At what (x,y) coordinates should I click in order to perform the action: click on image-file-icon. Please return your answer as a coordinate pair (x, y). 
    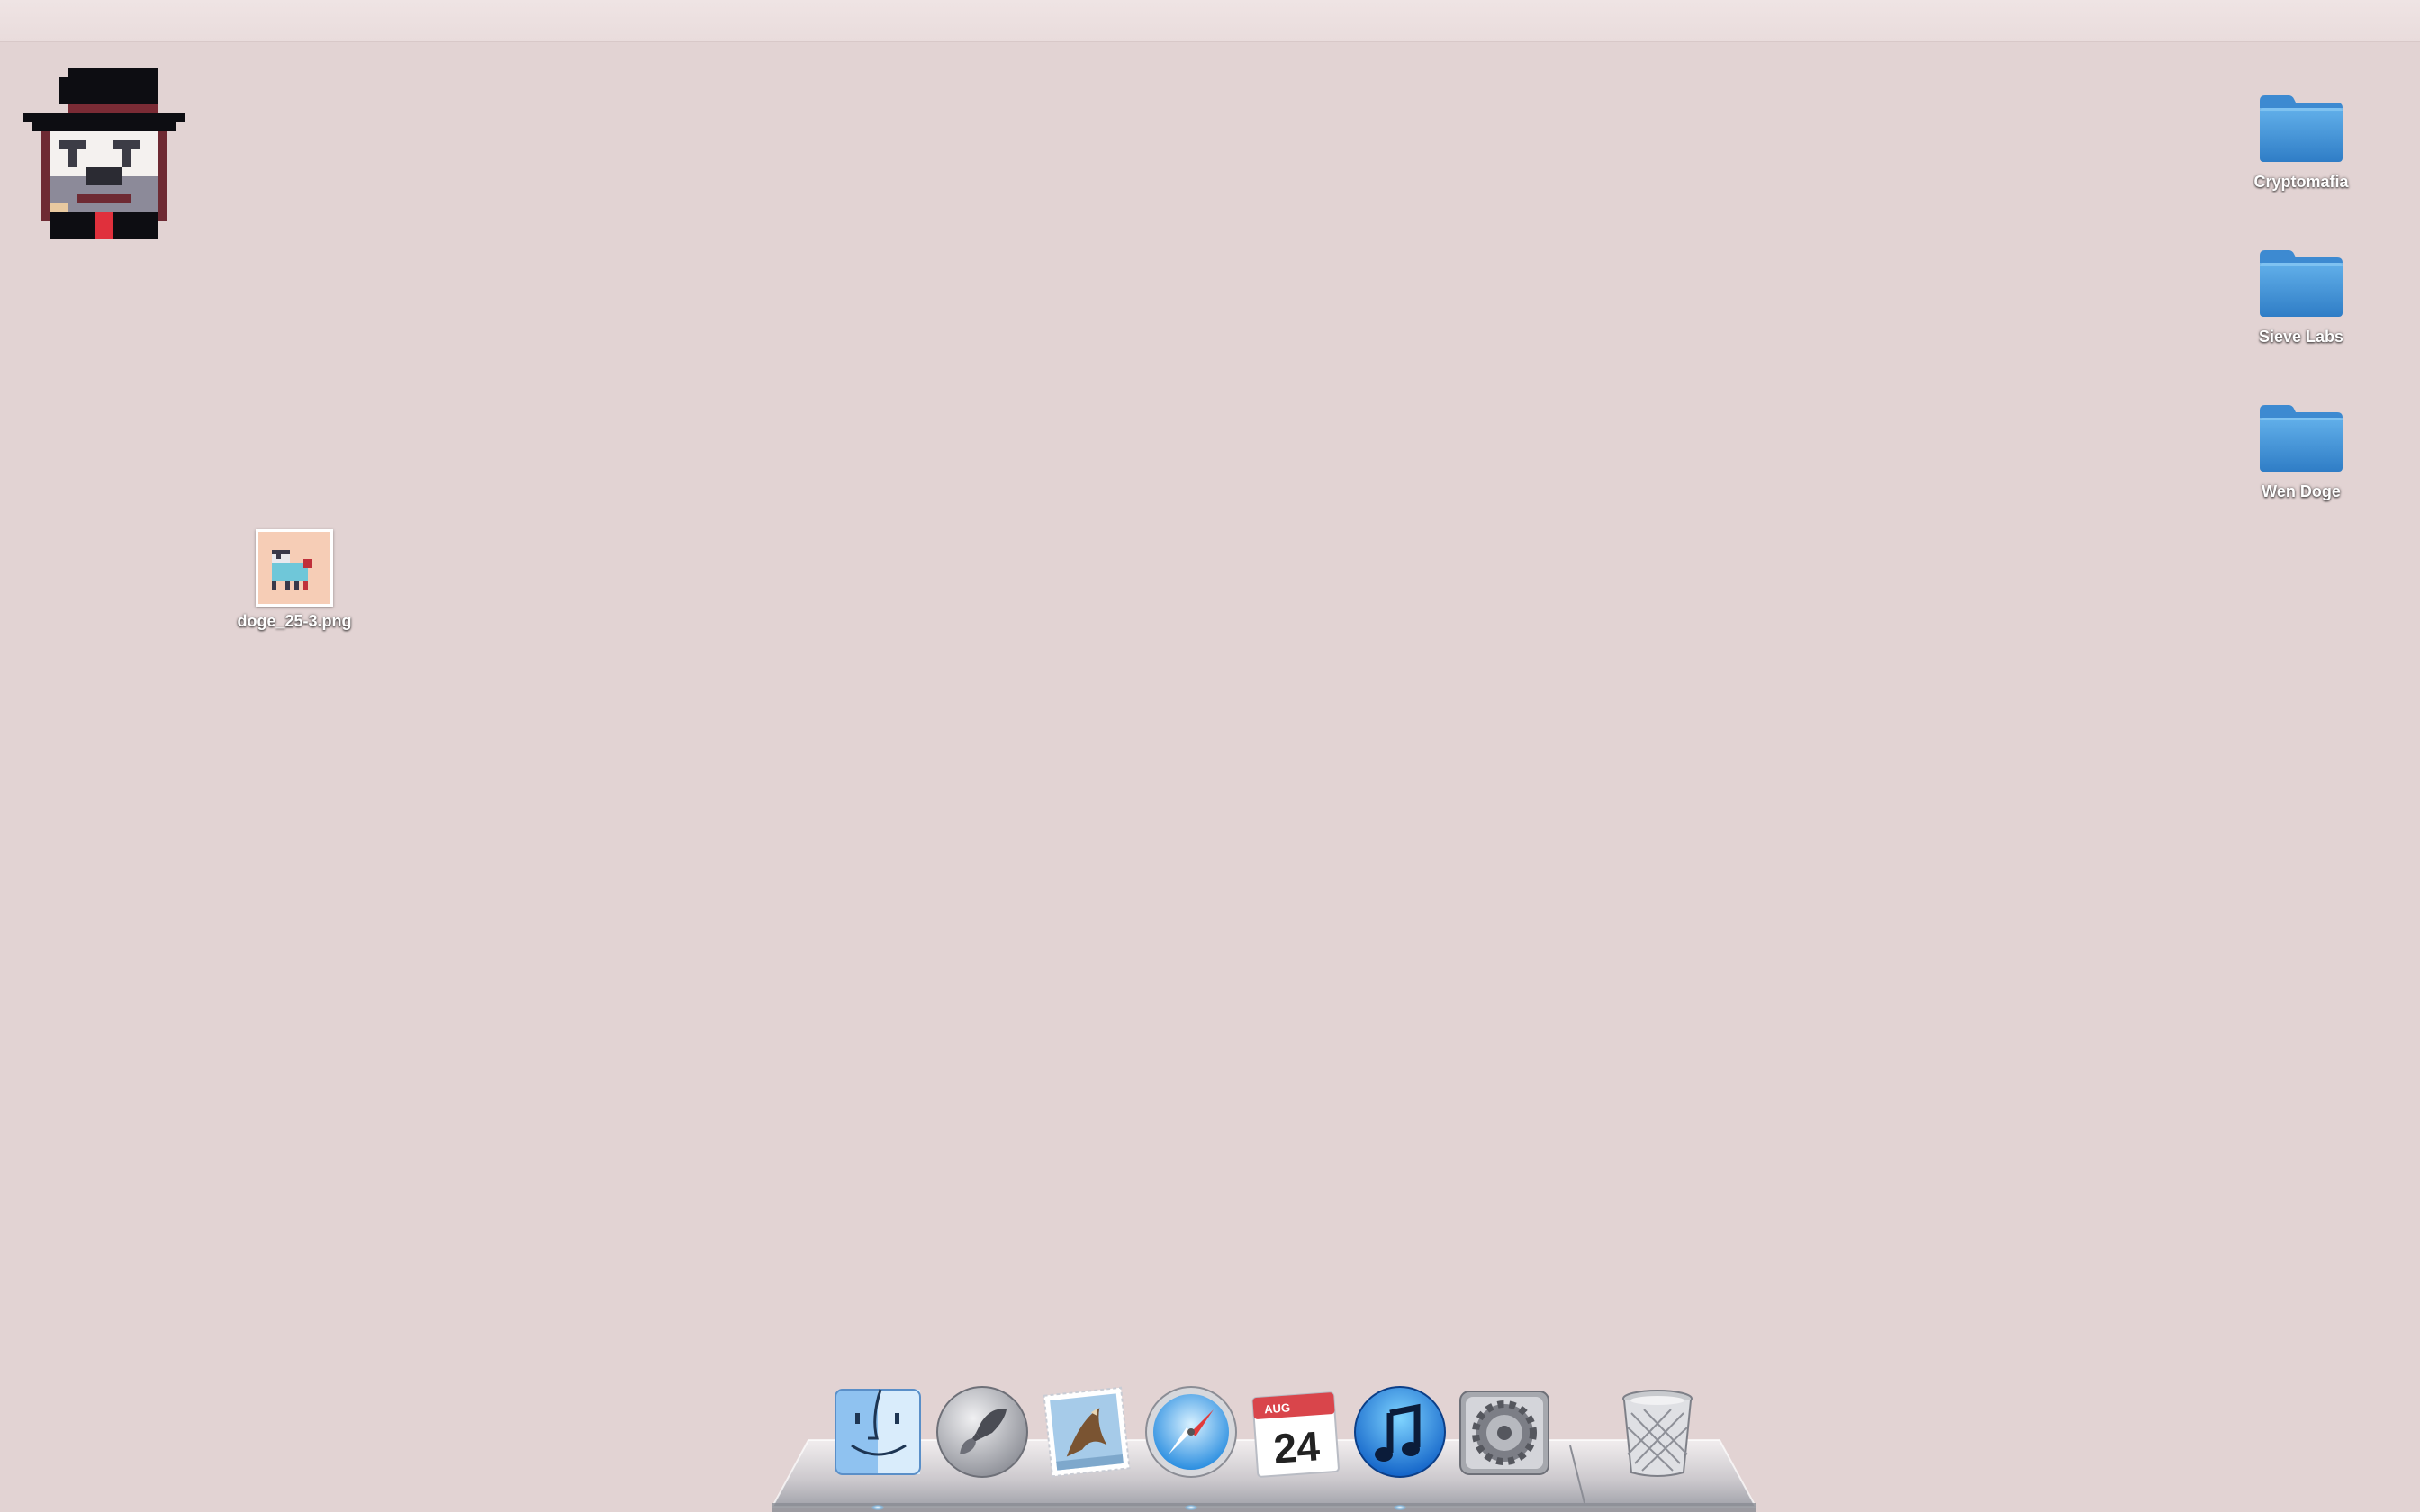
    Looking at the image, I should click on (294, 568).